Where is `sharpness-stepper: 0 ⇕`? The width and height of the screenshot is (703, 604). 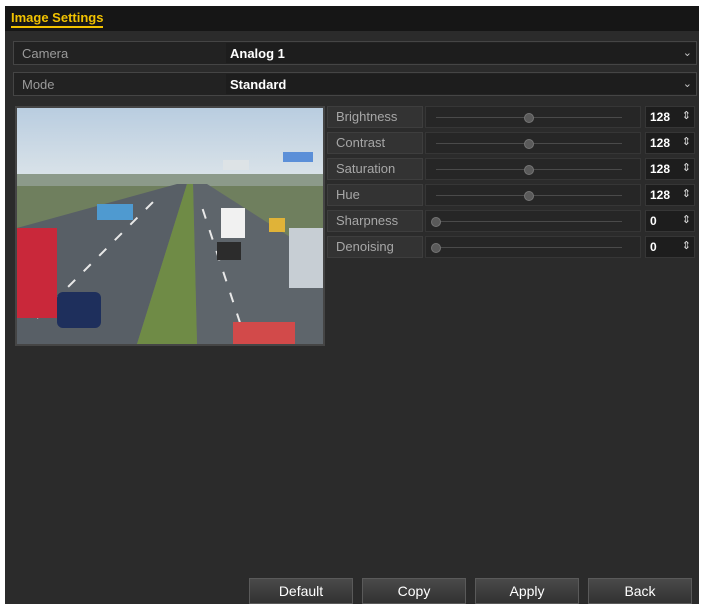 sharpness-stepper: 0 ⇕ is located at coordinates (670, 221).